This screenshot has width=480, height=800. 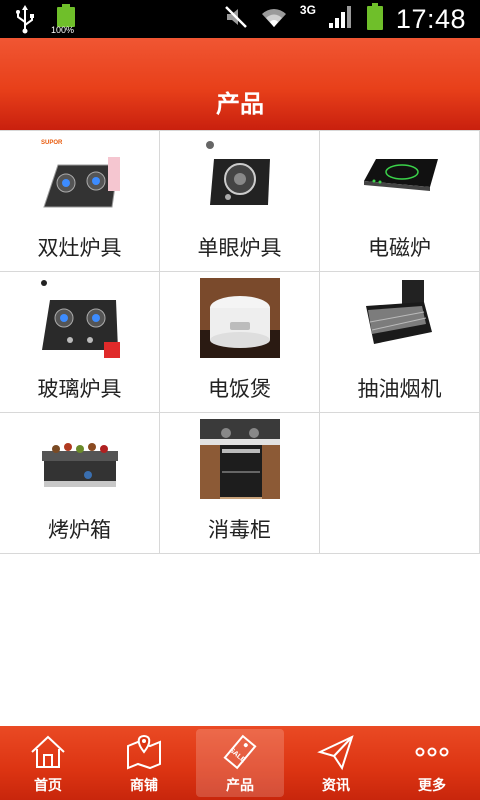 I want to click on nav-label: 更多, so click(x=432, y=786).